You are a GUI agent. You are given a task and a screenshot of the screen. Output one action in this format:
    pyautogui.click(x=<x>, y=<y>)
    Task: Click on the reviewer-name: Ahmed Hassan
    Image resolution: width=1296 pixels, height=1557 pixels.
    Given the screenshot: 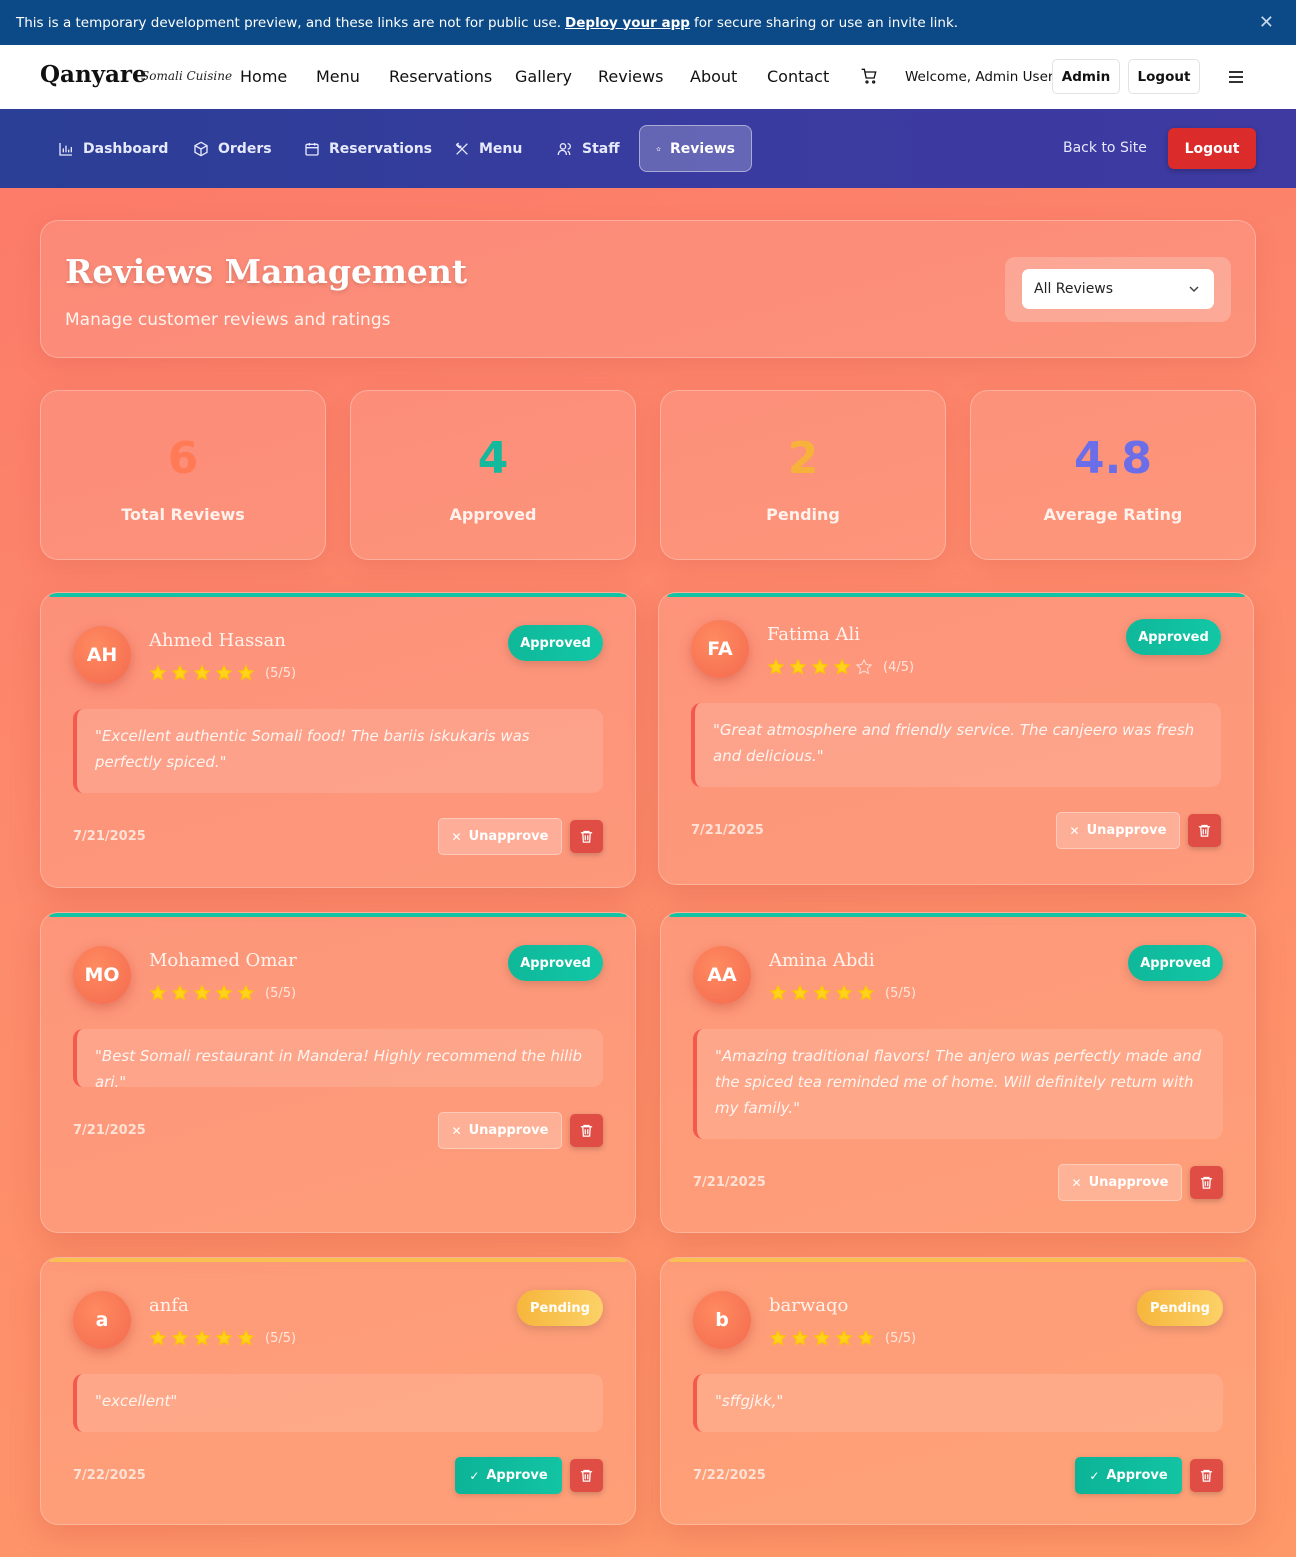 What is the action you would take?
    pyautogui.click(x=217, y=640)
    